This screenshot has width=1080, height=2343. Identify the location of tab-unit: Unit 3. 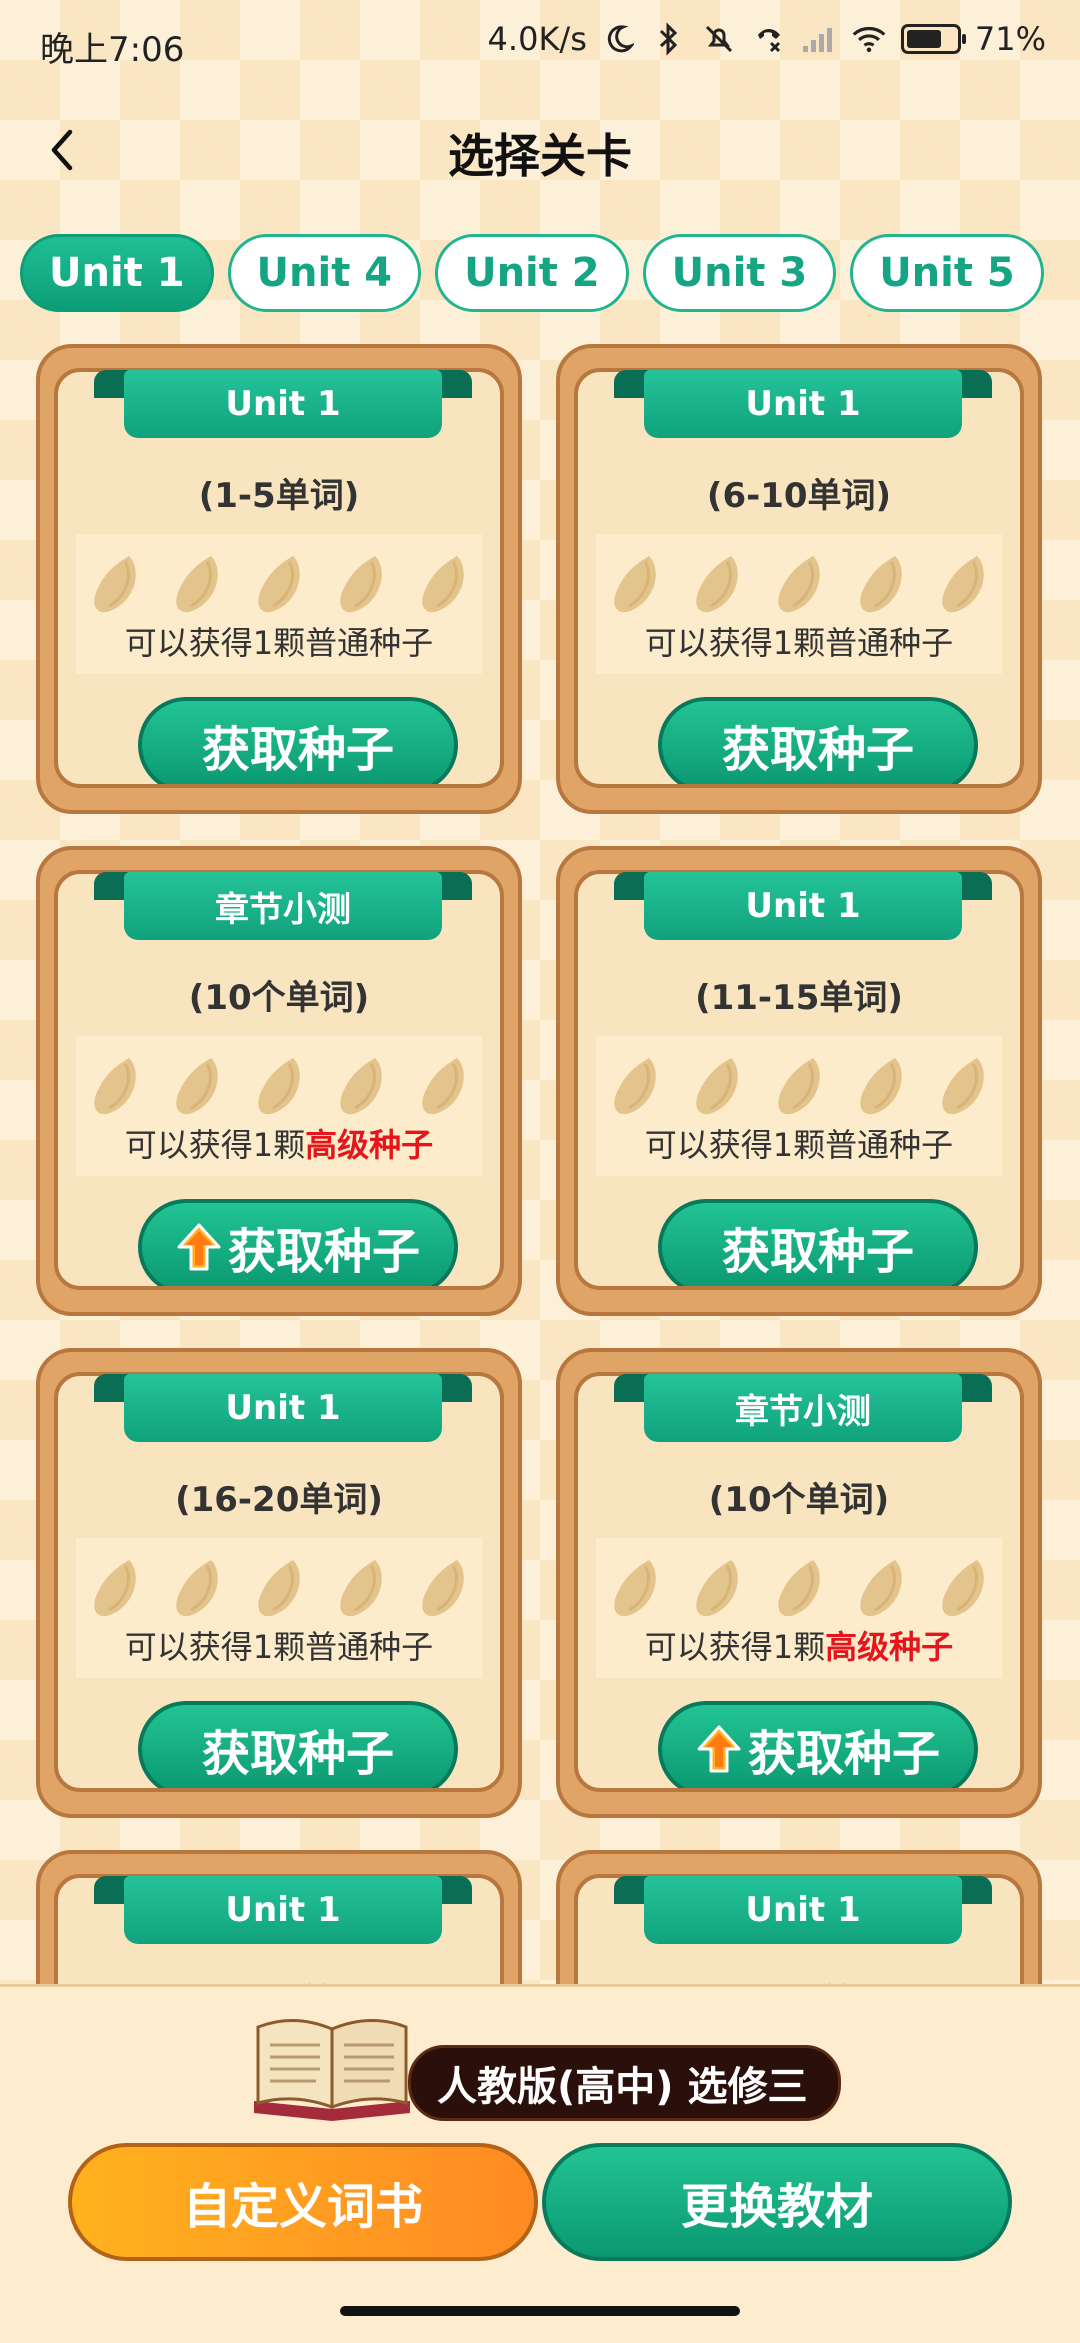
(739, 273).